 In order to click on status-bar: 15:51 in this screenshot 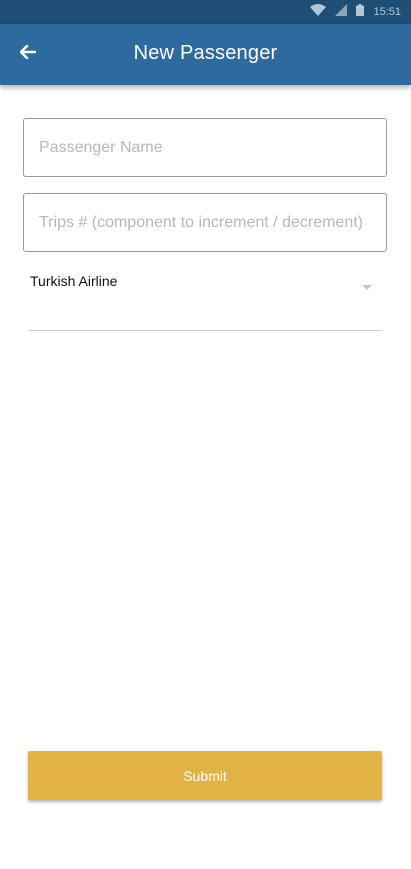, I will do `click(205, 12)`.